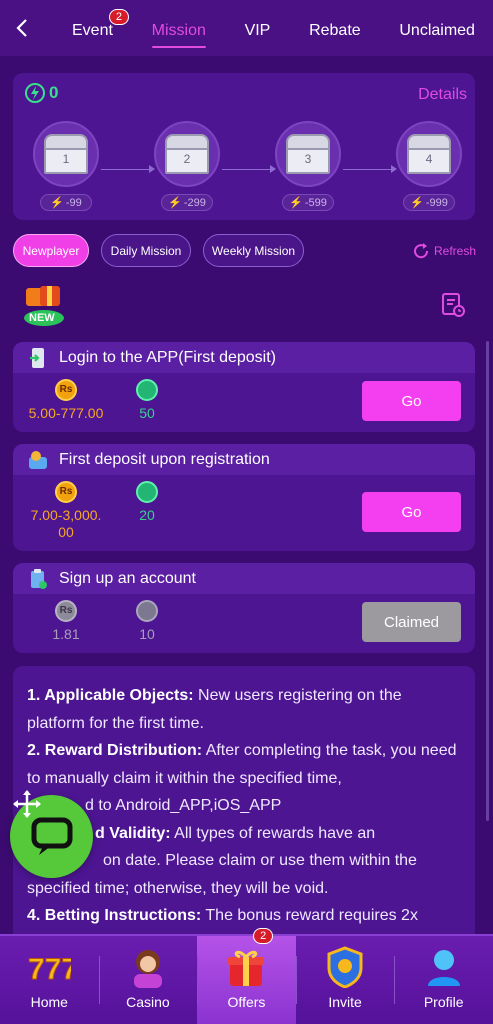 This screenshot has height=1024, width=493. What do you see at coordinates (258, 28) in the screenshot?
I see `tab-vip: VIP` at bounding box center [258, 28].